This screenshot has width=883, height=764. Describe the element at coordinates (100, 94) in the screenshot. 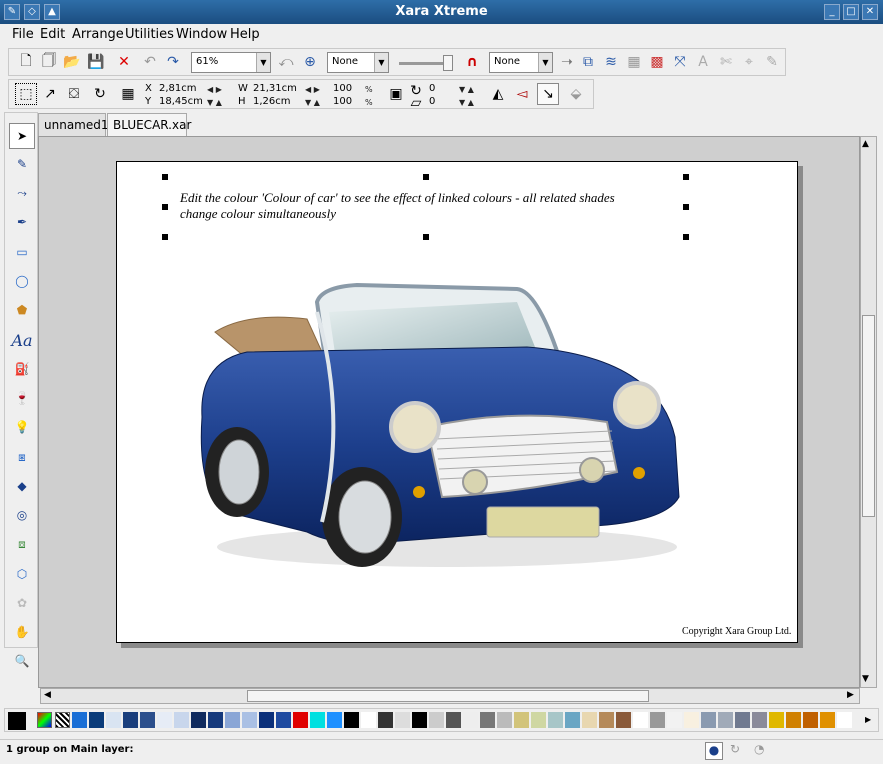

I see `rotation-icon: ↻` at that location.